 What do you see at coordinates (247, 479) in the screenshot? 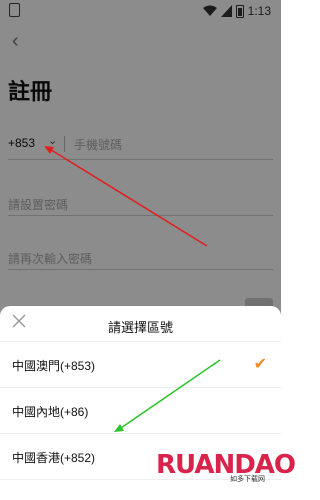
I see `watermark-subtext: 如多下载网` at bounding box center [247, 479].